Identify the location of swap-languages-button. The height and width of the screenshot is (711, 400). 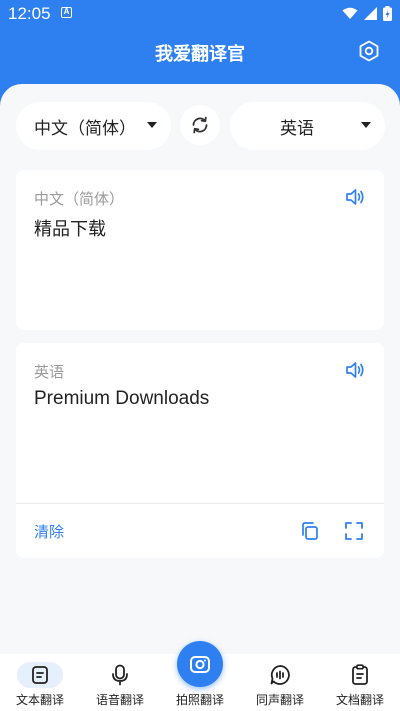
(200, 125).